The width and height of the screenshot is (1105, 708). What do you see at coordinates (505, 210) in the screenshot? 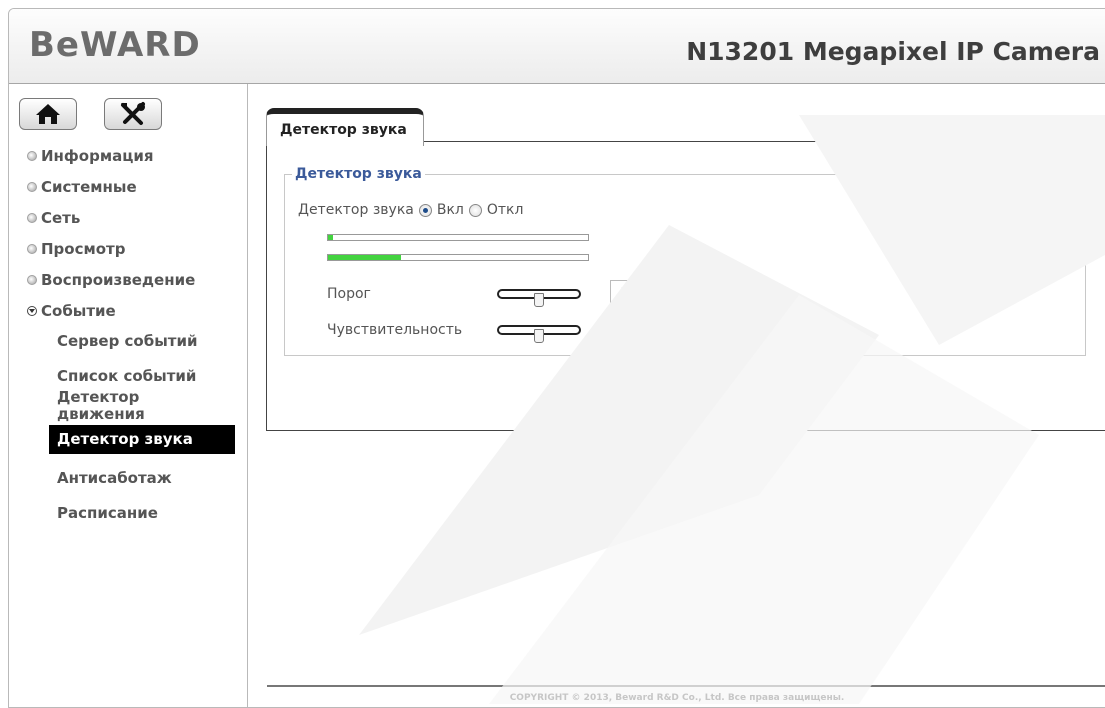
I see `radio-off-label: Откл` at bounding box center [505, 210].